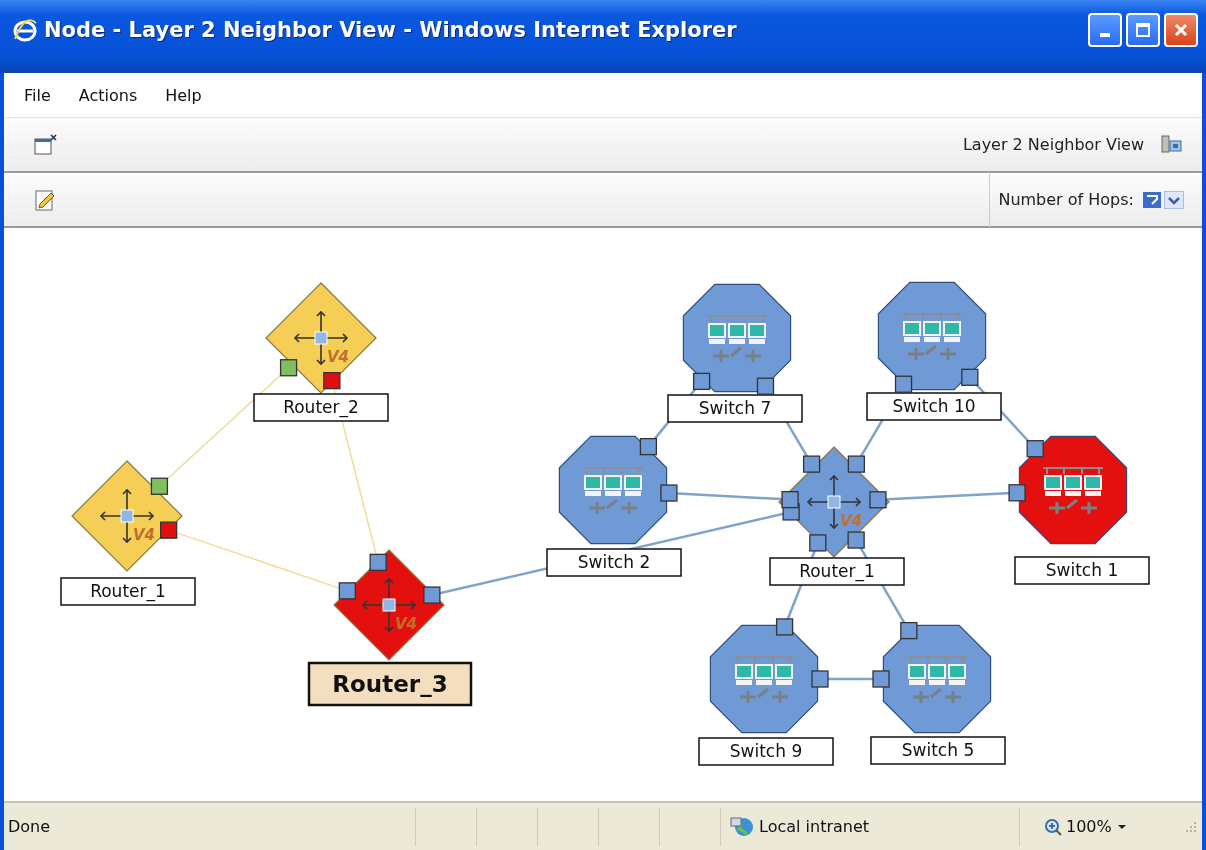 This screenshot has width=1206, height=850. Describe the element at coordinates (25, 29) in the screenshot. I see `browser-logo-icon` at that location.